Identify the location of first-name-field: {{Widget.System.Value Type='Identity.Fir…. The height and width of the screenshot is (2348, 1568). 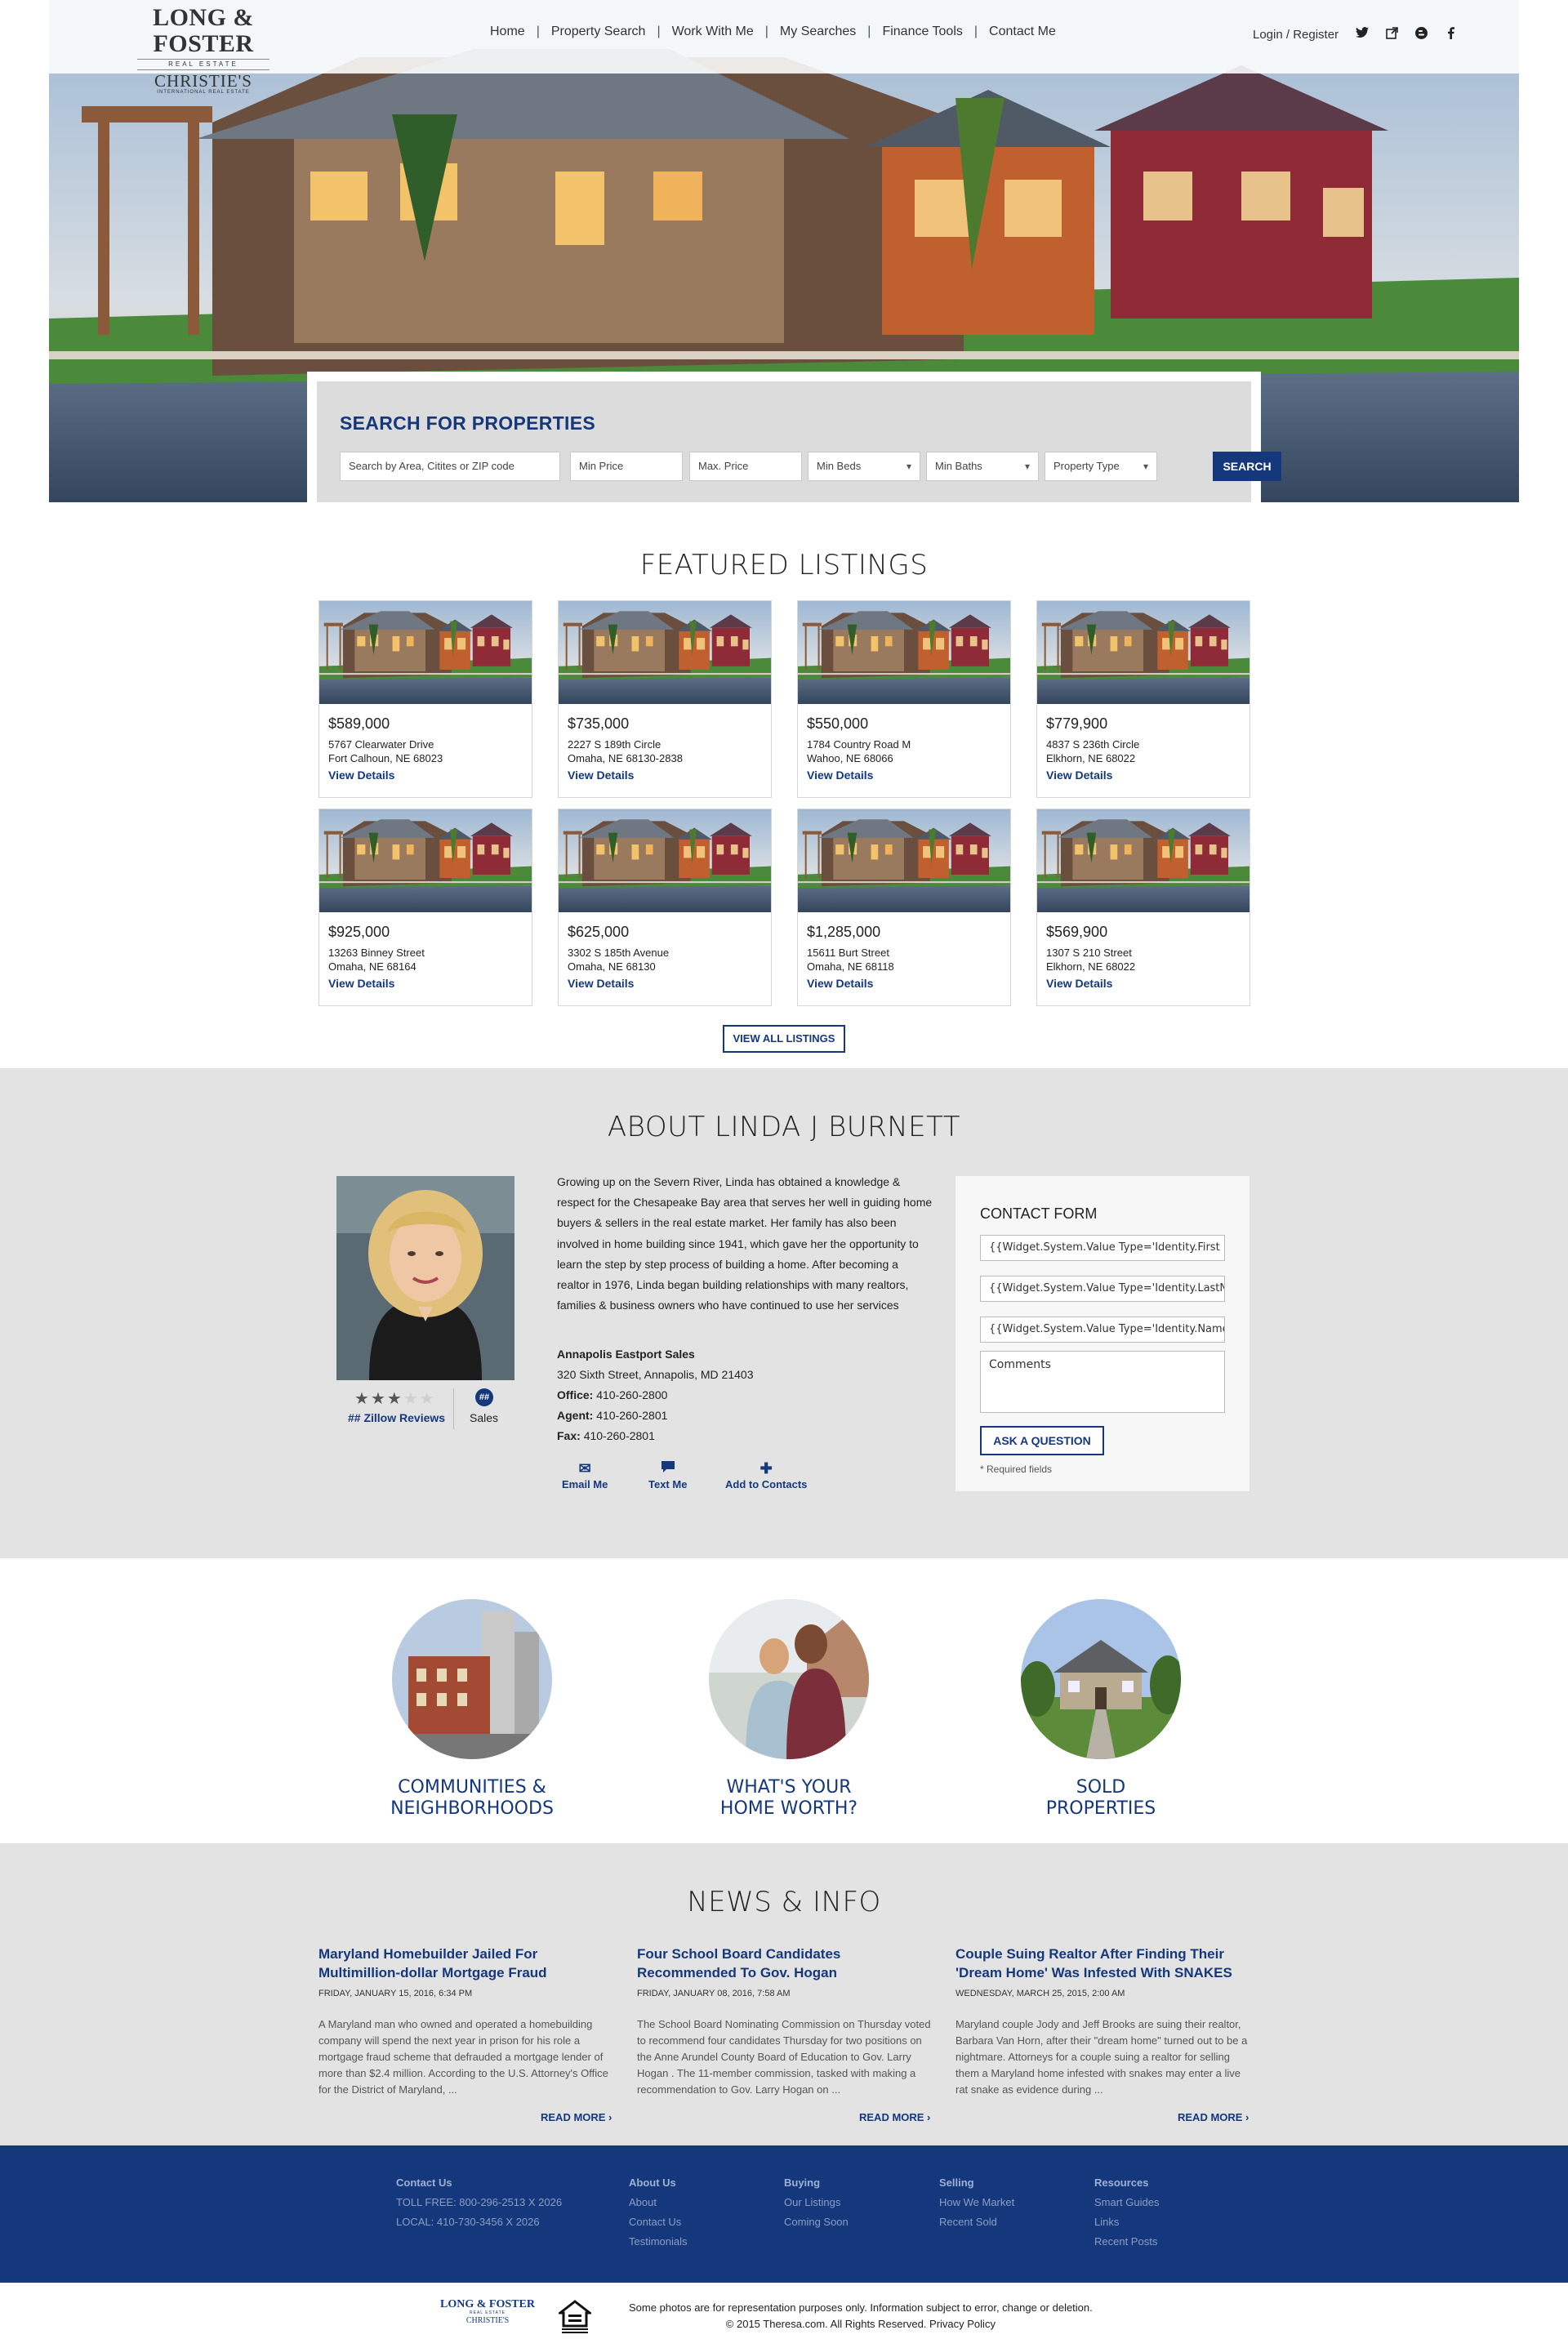
(1102, 1248).